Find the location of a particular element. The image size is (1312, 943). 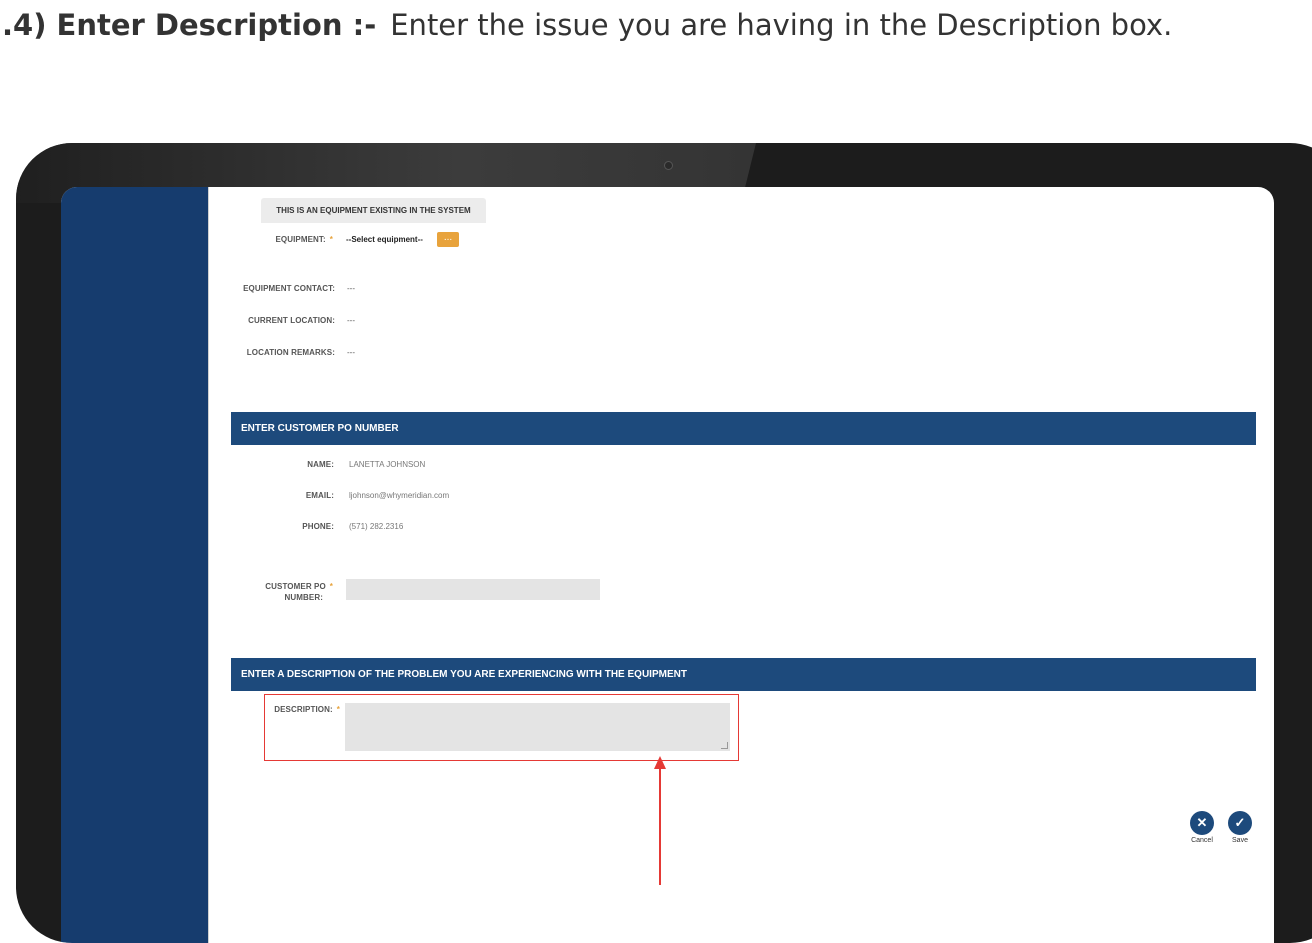

equipment-contact-value: --- is located at coordinates (351, 288).